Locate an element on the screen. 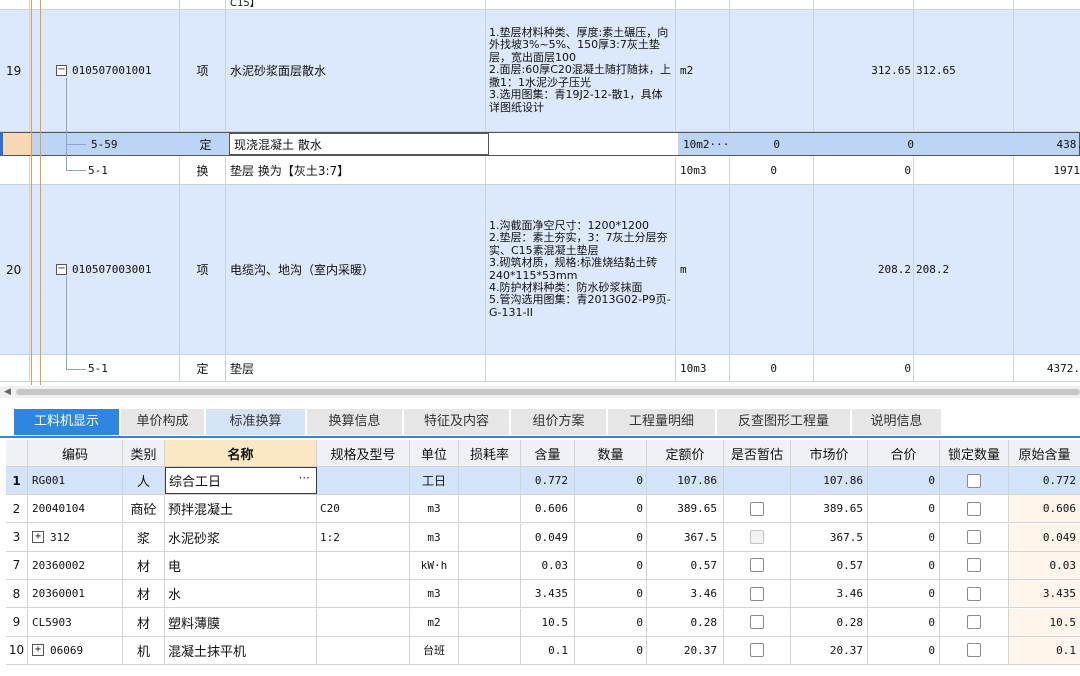  resource-spec: 1:2 is located at coordinates (363, 537).